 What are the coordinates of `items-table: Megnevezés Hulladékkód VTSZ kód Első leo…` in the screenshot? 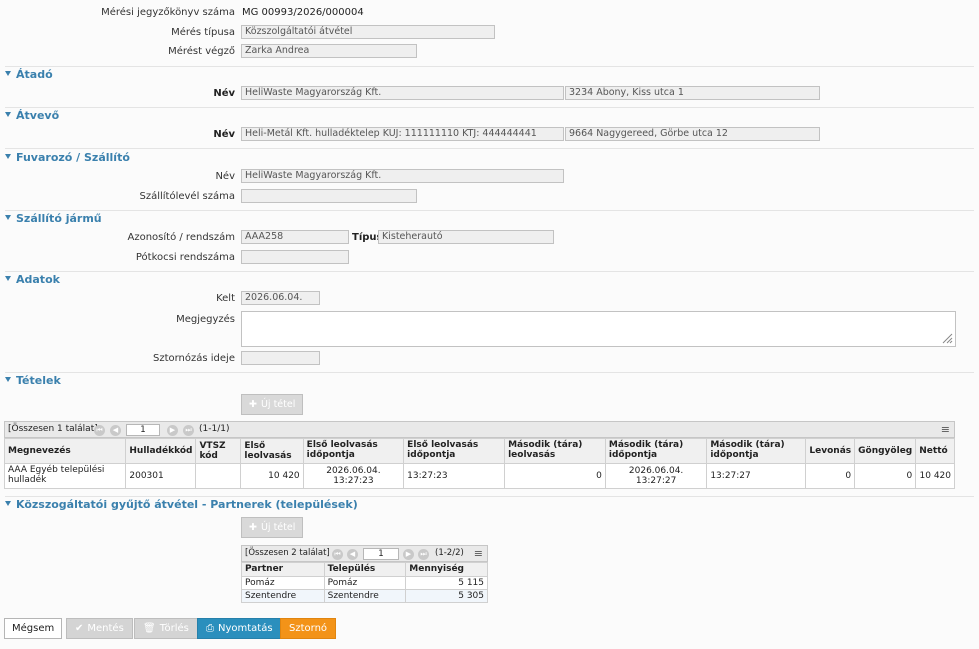 It's located at (479, 463).